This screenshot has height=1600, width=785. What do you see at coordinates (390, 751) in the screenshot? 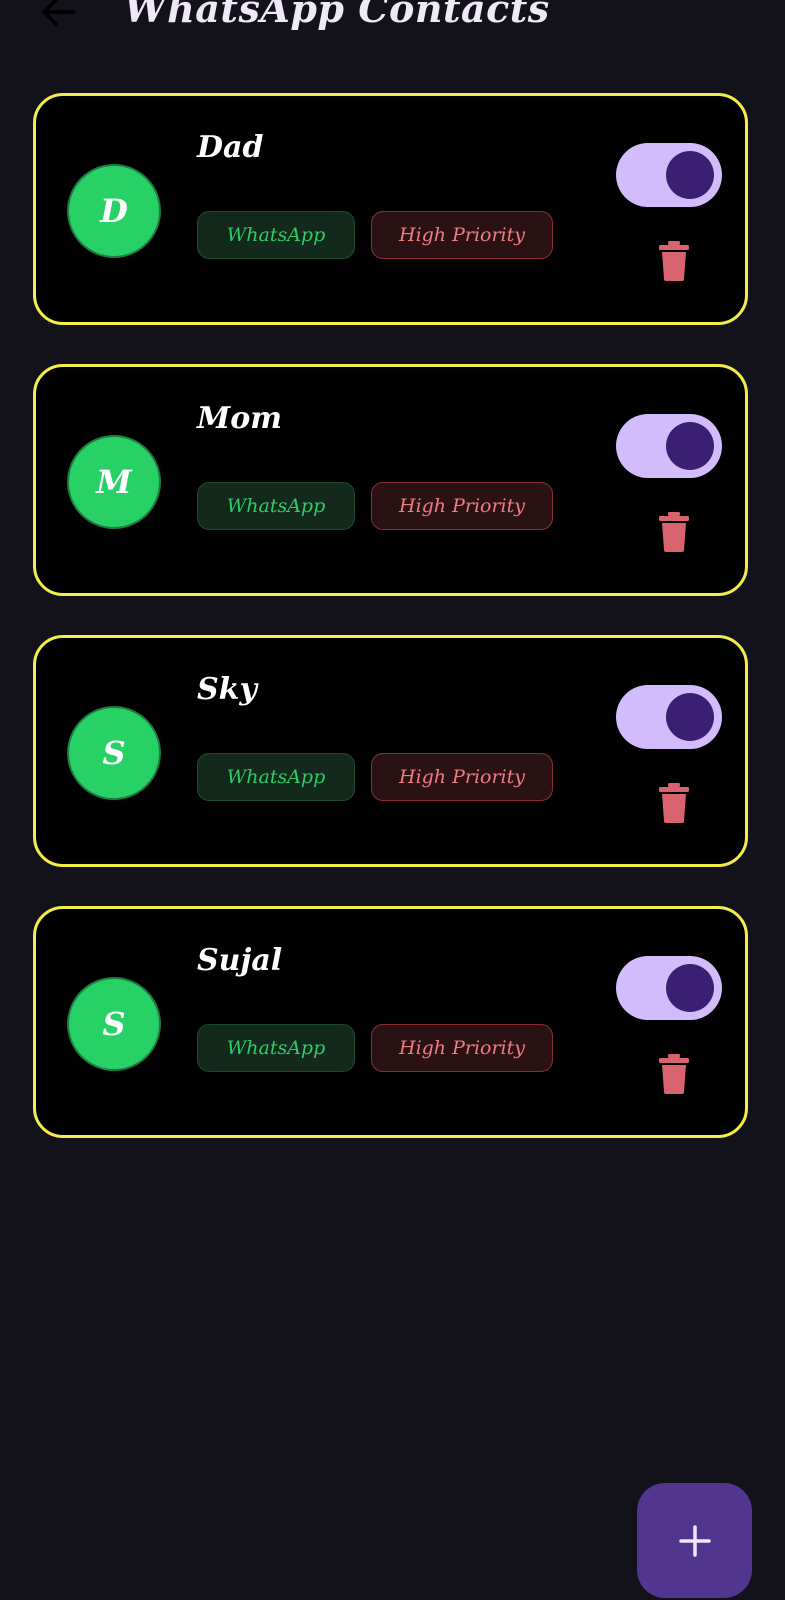
I see `contact-card: S Sky WhatsApp High Priority` at bounding box center [390, 751].